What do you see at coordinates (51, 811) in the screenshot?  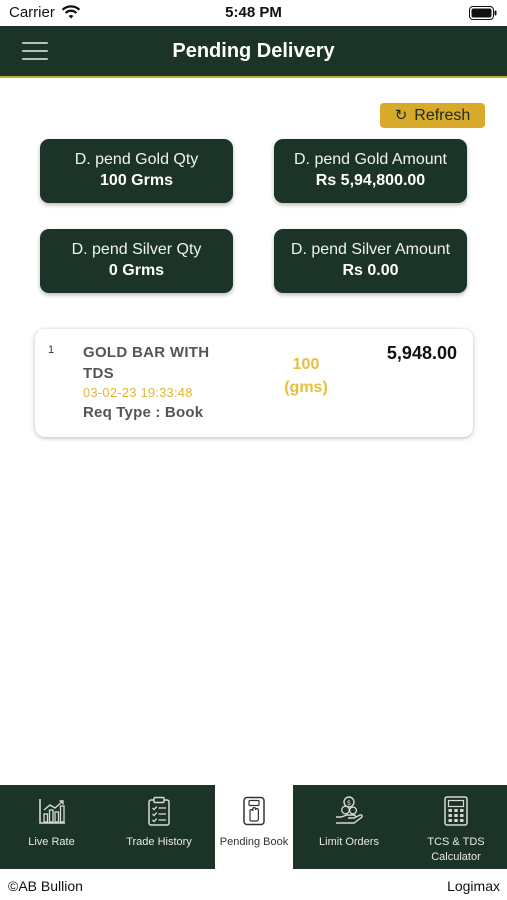 I see `chart-icon` at bounding box center [51, 811].